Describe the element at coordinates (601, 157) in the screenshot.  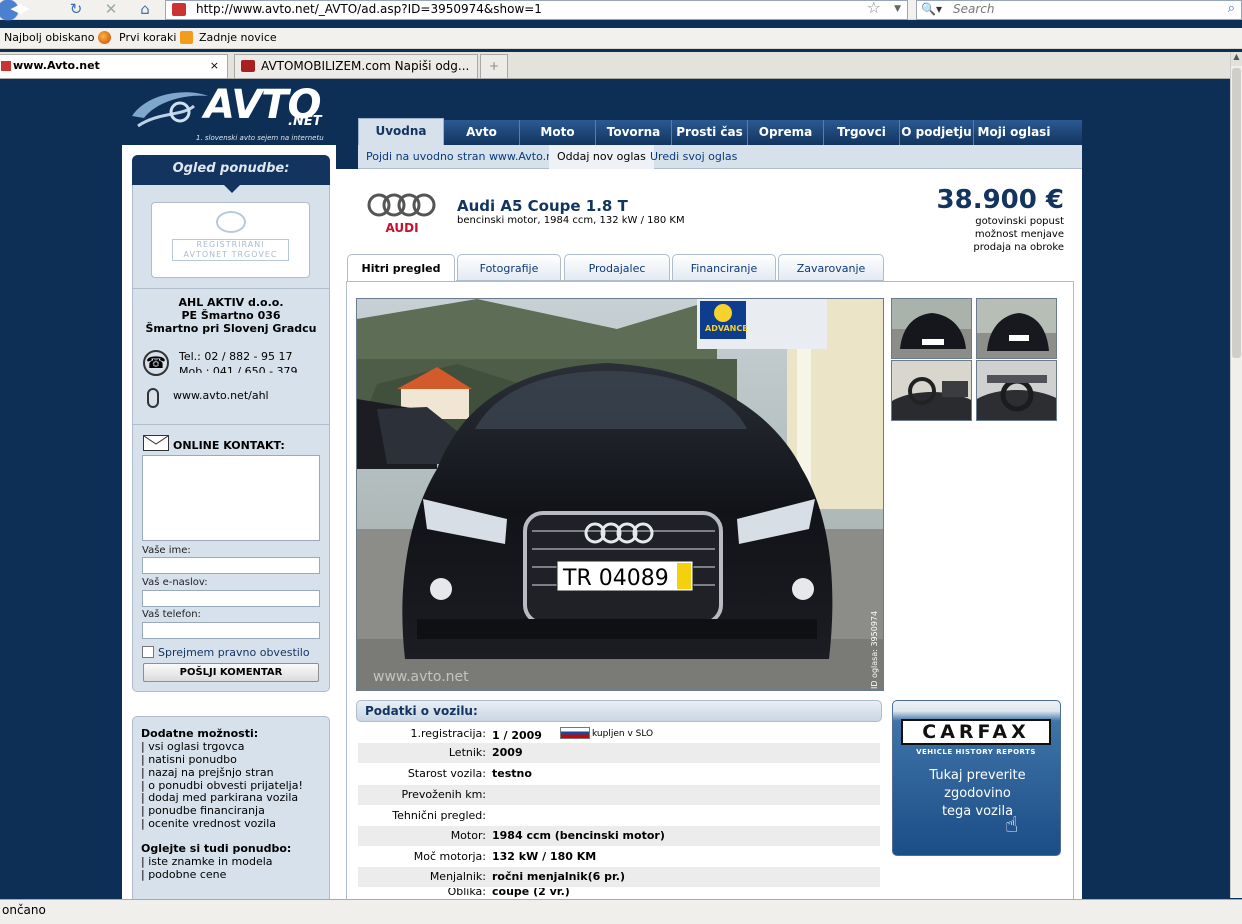
I see `subnav-new-ad-link: Oddaj nov oglas` at that location.